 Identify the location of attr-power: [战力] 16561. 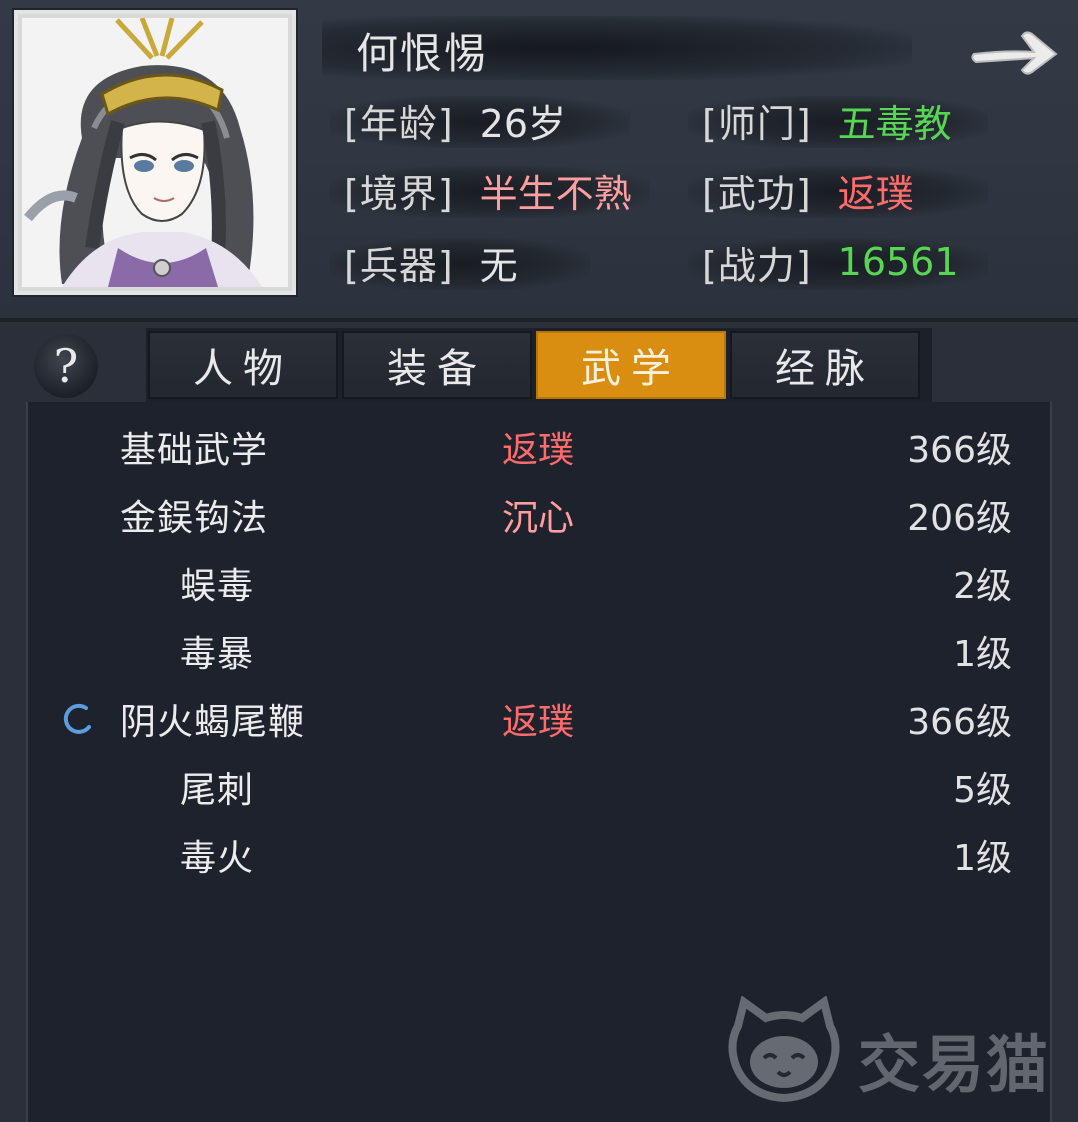
(838, 262).